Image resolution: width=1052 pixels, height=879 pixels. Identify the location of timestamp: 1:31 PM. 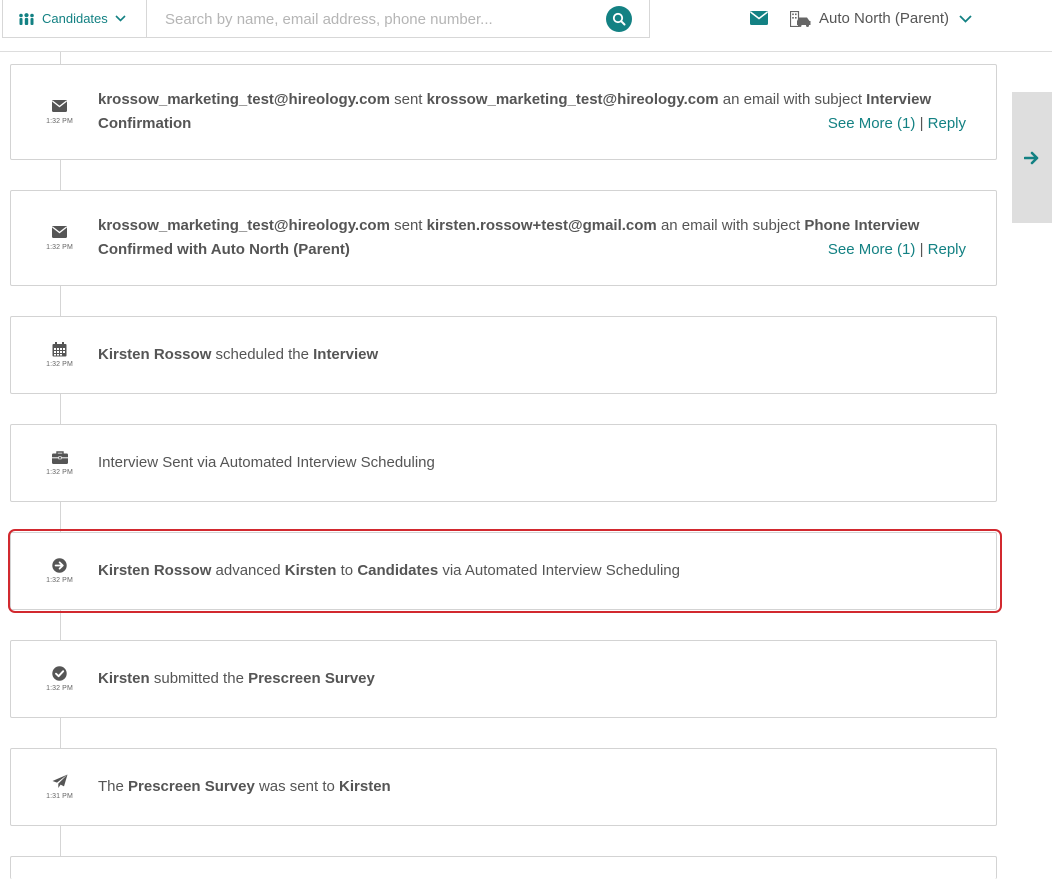
(59, 796).